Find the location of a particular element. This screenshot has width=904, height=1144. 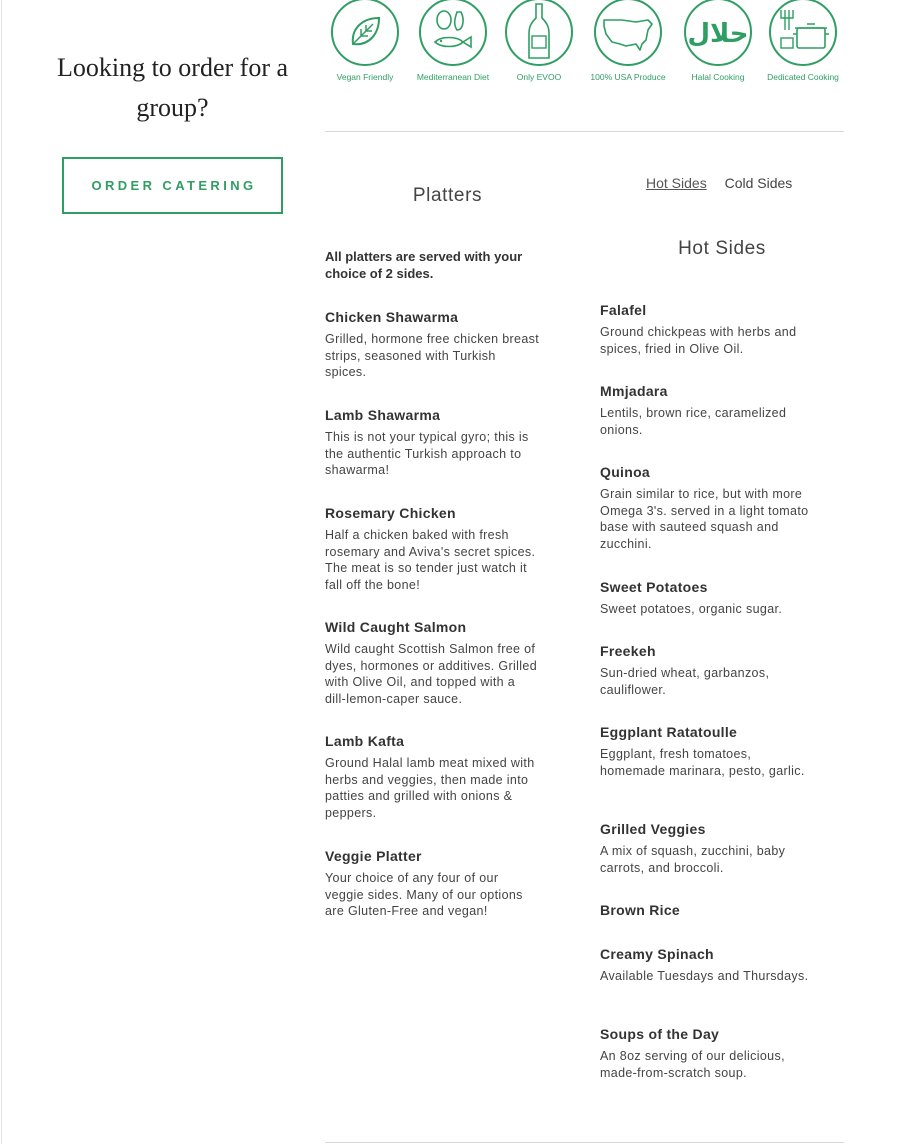

page-left-border is located at coordinates (1, 572).